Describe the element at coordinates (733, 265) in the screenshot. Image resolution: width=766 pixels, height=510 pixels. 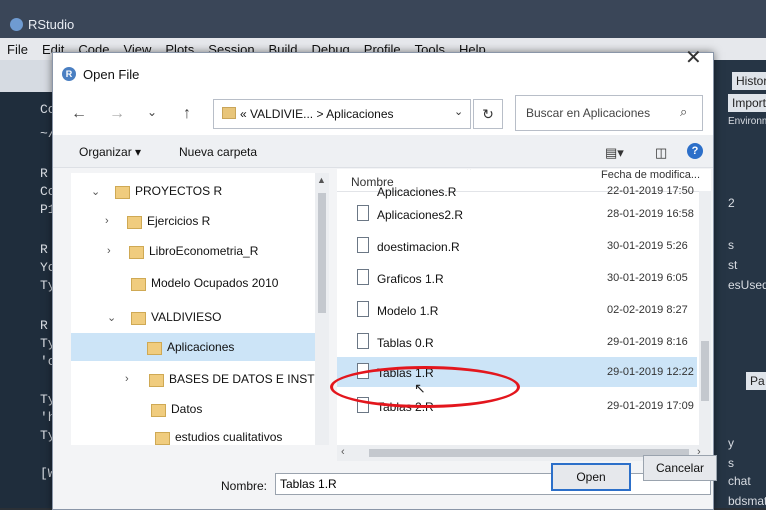
I see `env-text: st` at that location.